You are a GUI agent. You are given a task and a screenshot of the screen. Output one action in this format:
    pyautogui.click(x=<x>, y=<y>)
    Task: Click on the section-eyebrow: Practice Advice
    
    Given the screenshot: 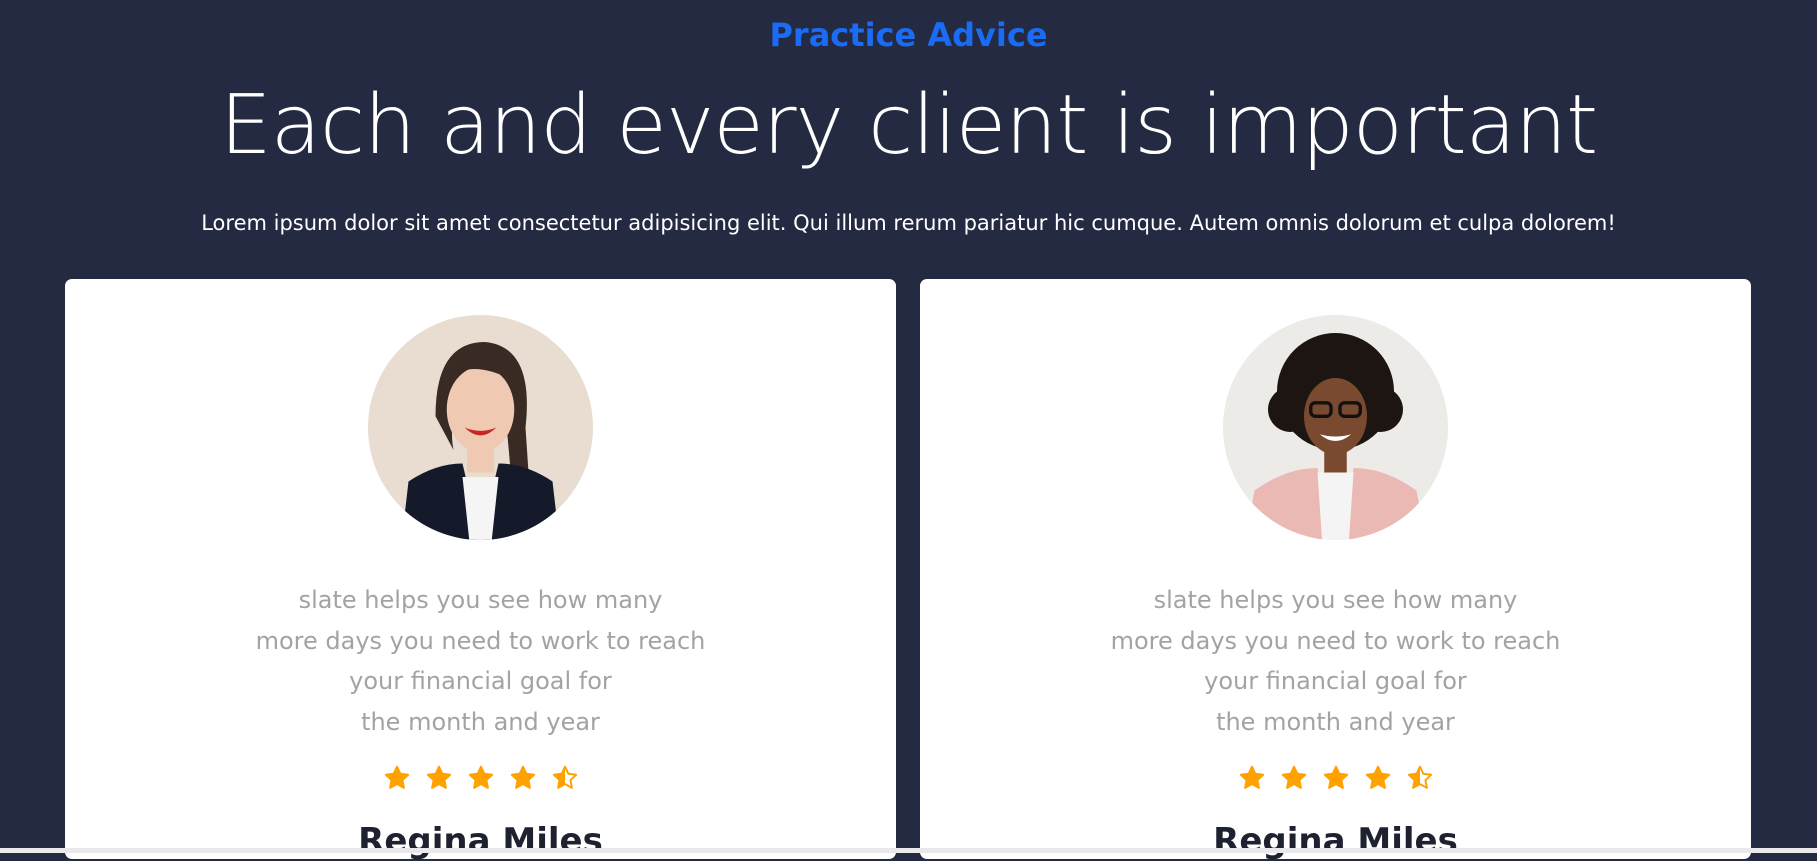 What is the action you would take?
    pyautogui.click(x=908, y=35)
    